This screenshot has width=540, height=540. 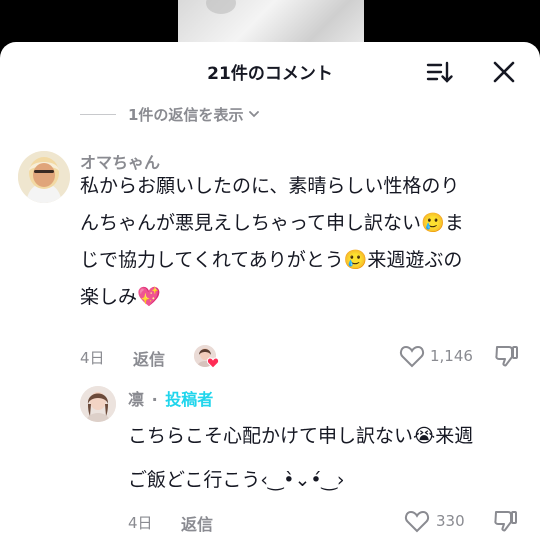 I want to click on reply-age: 4日, so click(x=140, y=523).